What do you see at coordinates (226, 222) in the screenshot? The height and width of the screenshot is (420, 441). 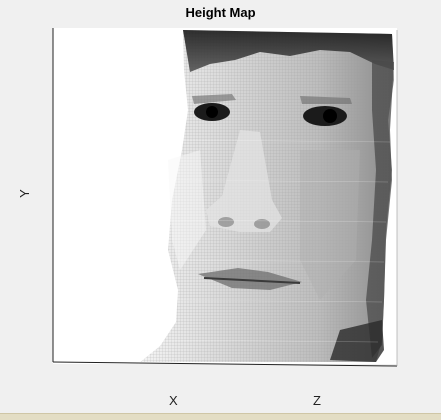 I see `nostril-left` at bounding box center [226, 222].